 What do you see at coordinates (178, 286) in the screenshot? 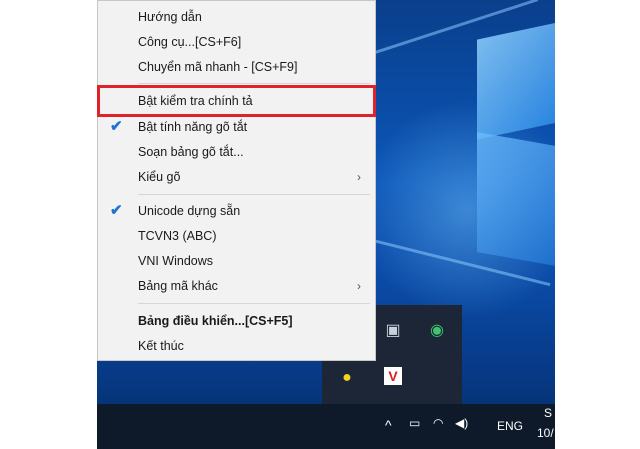
I see `menu-item-label: Bảng mã khác` at bounding box center [178, 286].